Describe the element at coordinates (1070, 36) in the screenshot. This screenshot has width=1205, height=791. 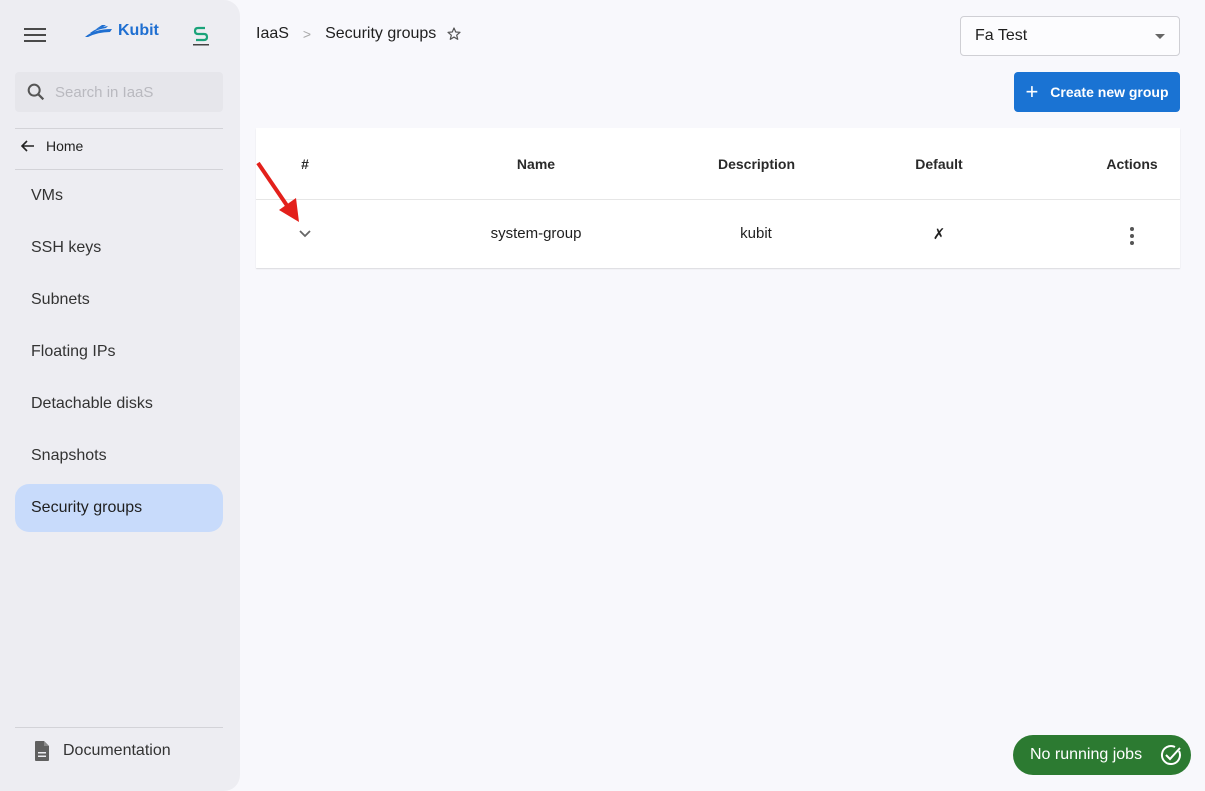
I see `project-select: Fa Test` at that location.